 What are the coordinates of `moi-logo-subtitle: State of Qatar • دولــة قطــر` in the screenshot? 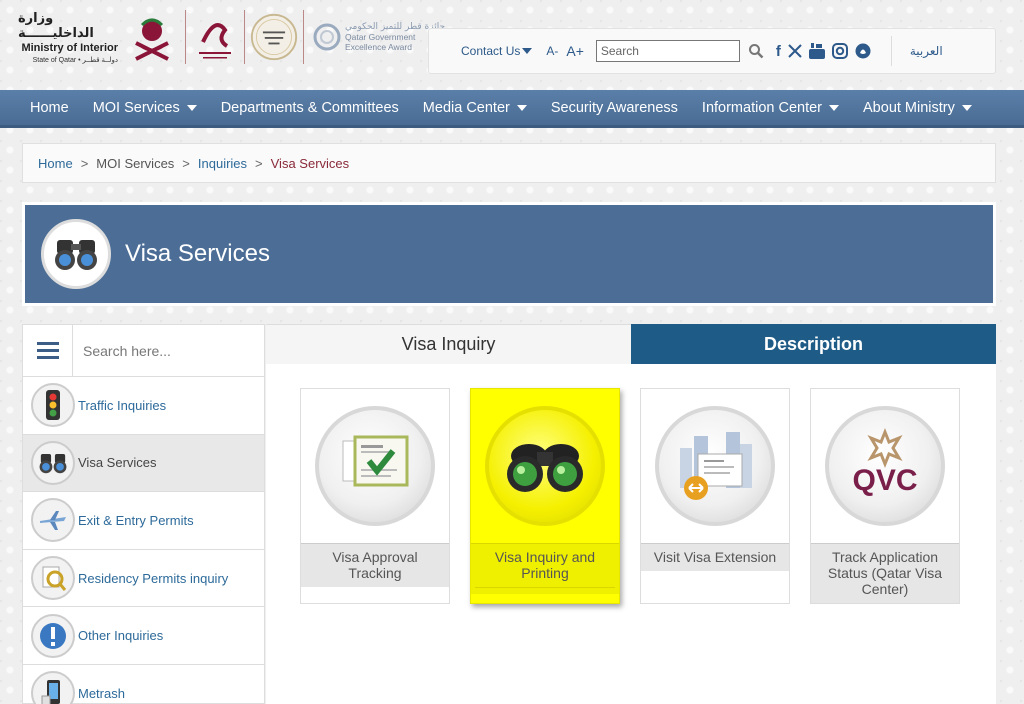 It's located at (75, 60).